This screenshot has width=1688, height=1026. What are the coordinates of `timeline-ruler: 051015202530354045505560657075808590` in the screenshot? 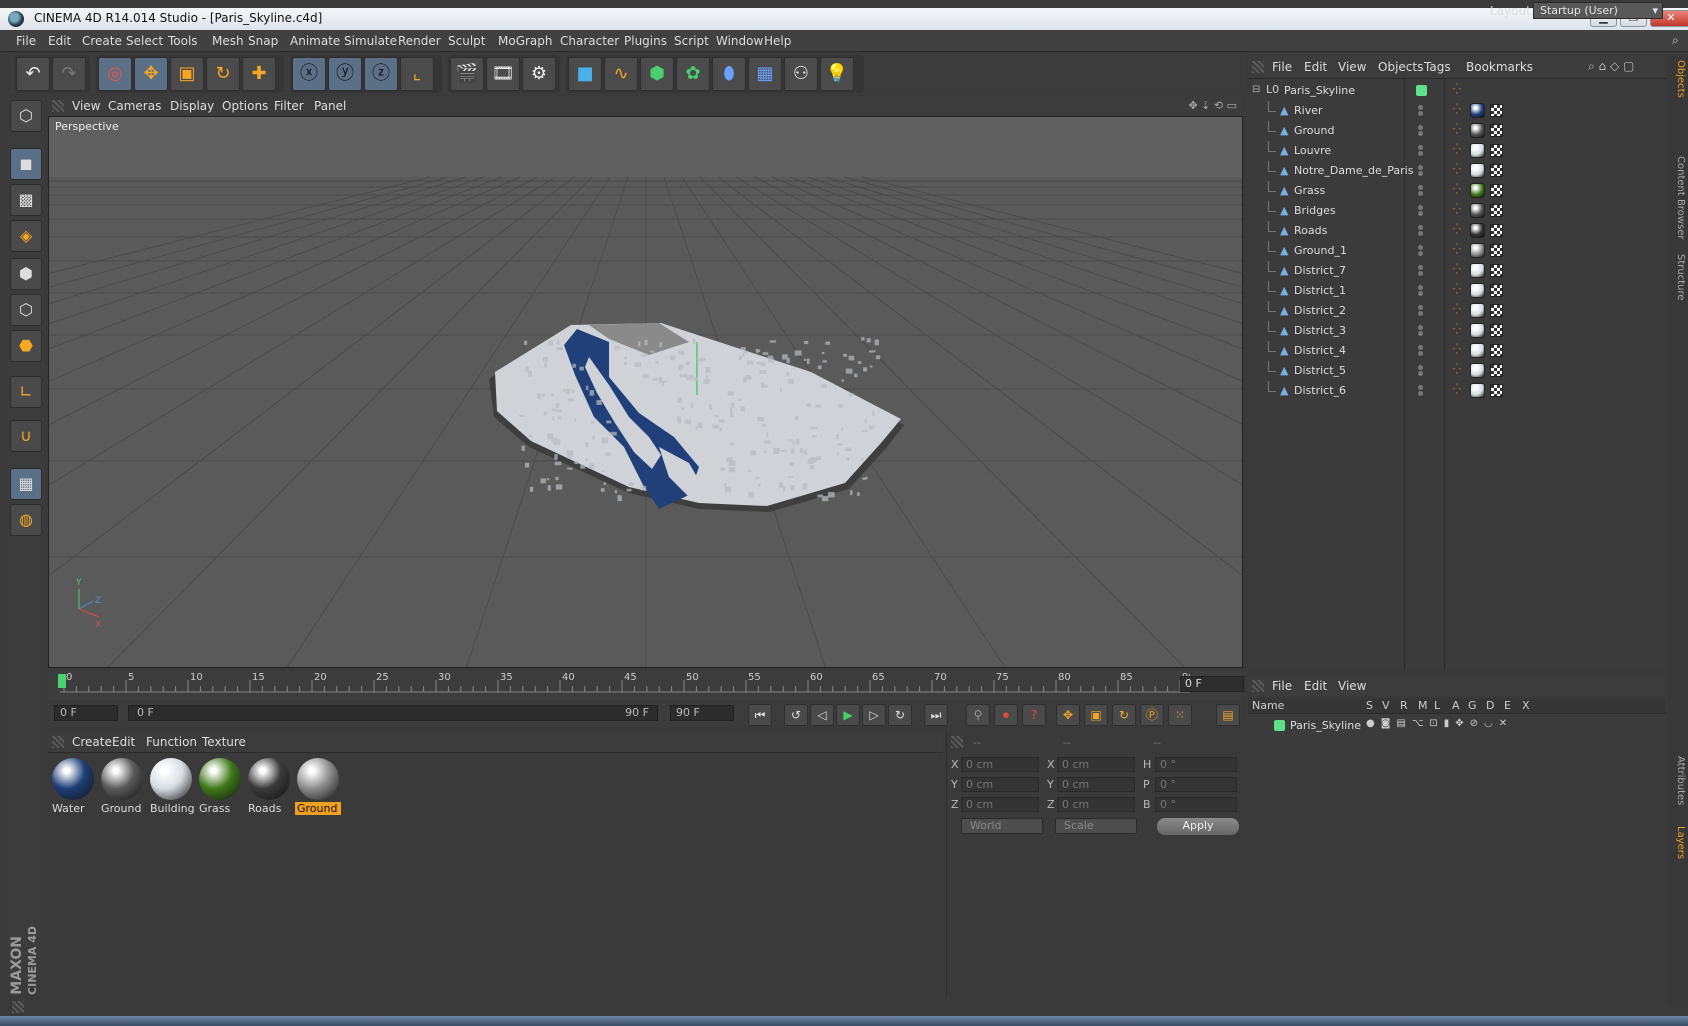 It's located at (645, 685).